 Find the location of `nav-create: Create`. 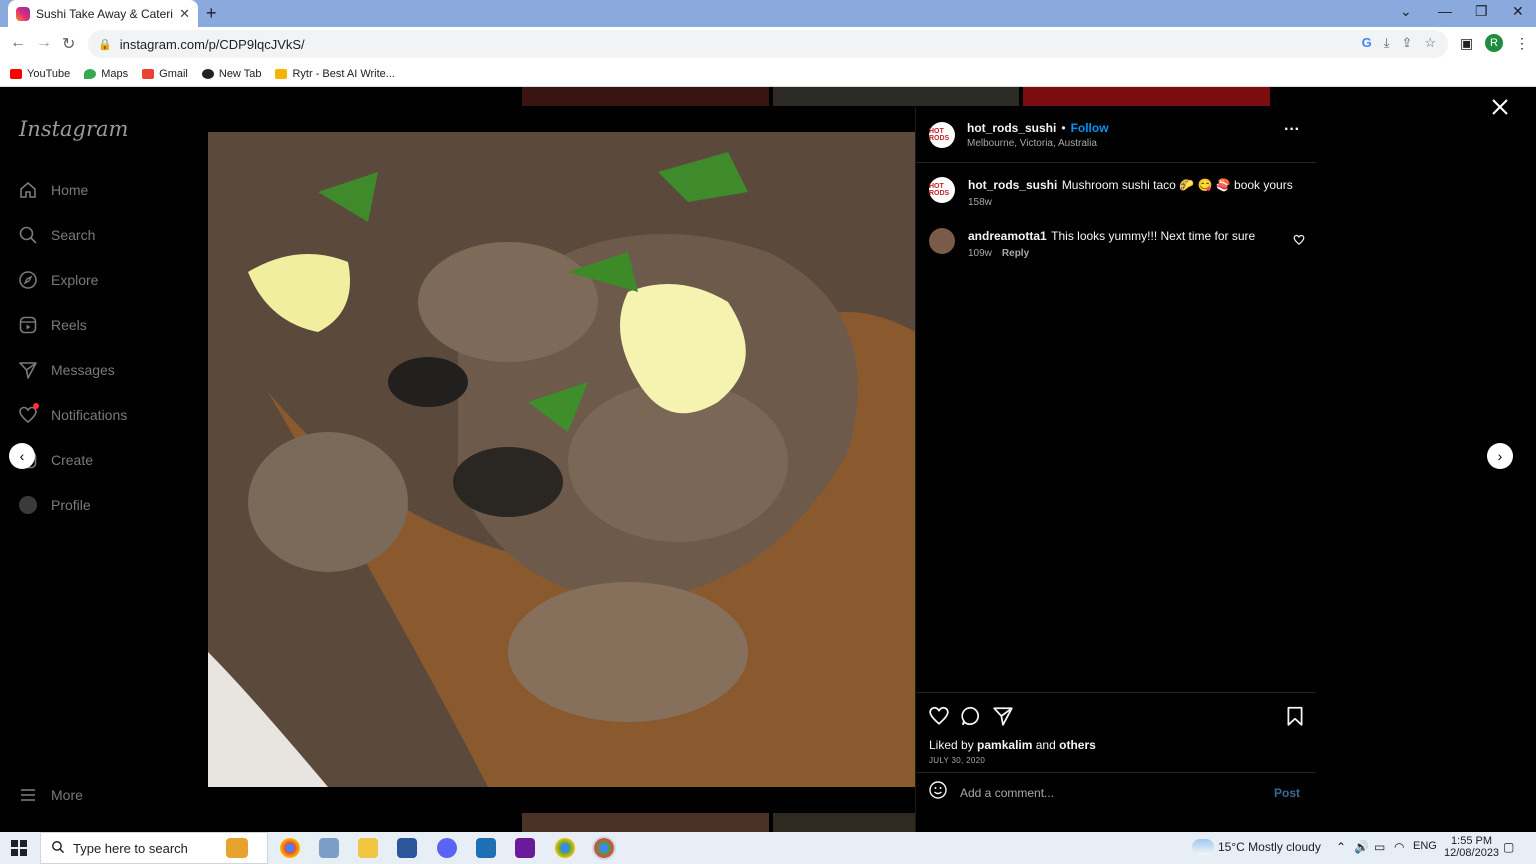

nav-create: Create is located at coordinates (108, 460).